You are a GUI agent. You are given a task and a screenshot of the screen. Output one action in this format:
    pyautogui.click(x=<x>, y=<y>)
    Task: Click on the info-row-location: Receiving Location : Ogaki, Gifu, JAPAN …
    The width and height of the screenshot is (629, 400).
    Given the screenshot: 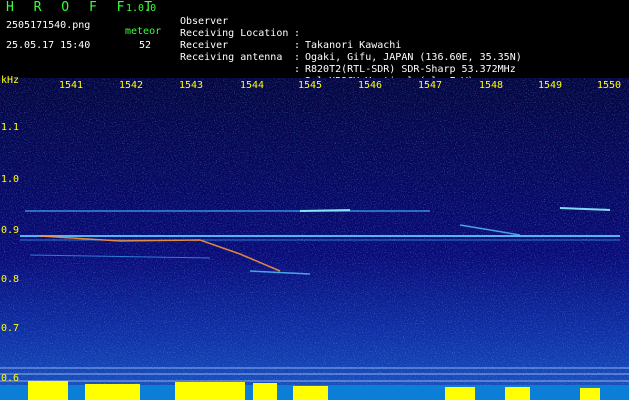 What is the action you would take?
    pyautogui.click(x=351, y=39)
    